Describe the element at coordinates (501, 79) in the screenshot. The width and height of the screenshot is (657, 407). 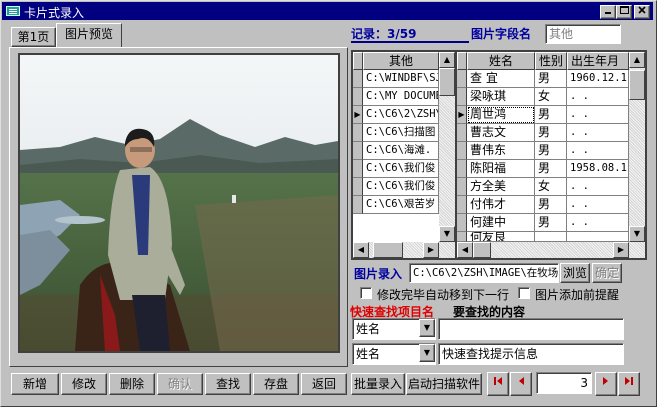
I see `table-row-name: 查 宜` at that location.